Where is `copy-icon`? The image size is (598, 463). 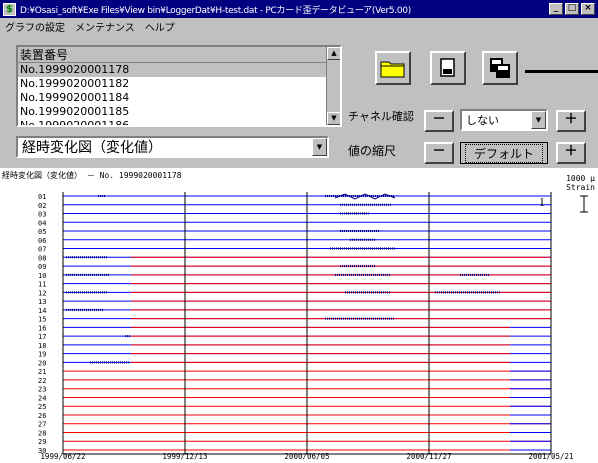
copy-icon is located at coordinates (500, 68).